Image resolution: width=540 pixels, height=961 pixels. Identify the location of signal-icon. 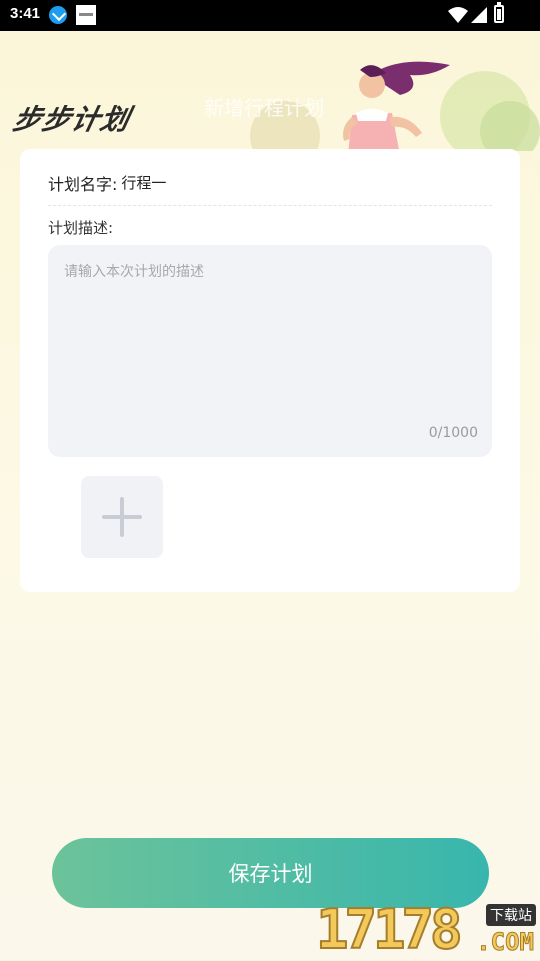
(479, 15).